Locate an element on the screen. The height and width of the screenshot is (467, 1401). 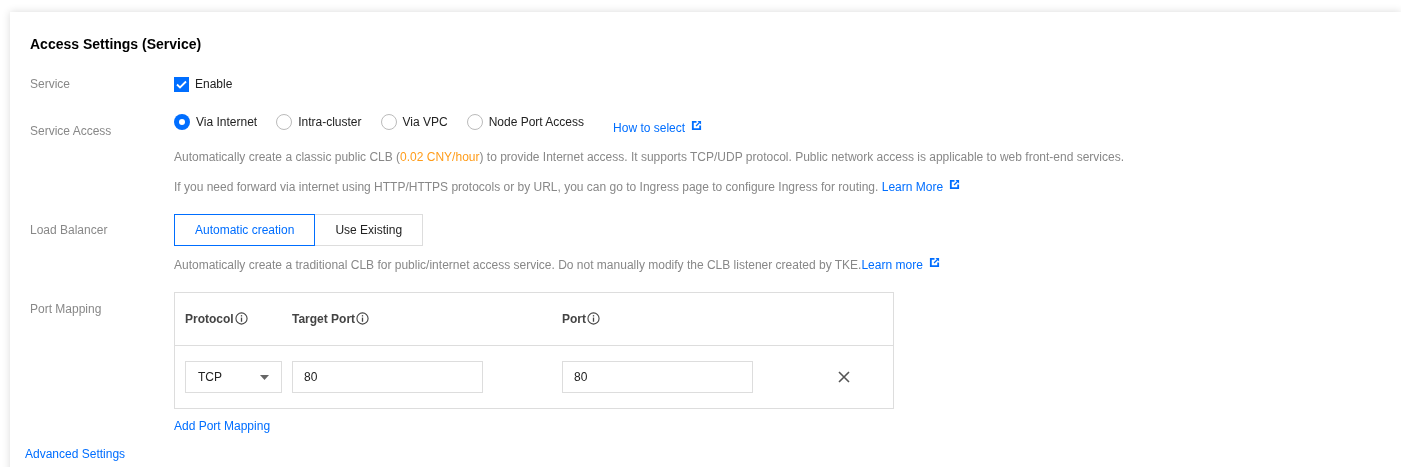
field-label: Service is located at coordinates (50, 84).